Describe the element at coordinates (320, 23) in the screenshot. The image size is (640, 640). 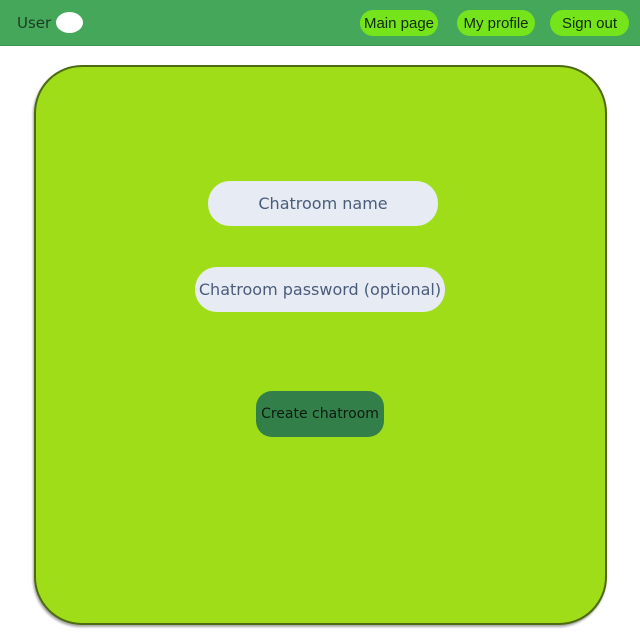
I see `top-navigation-bar: User Main page My profile Sign out` at that location.